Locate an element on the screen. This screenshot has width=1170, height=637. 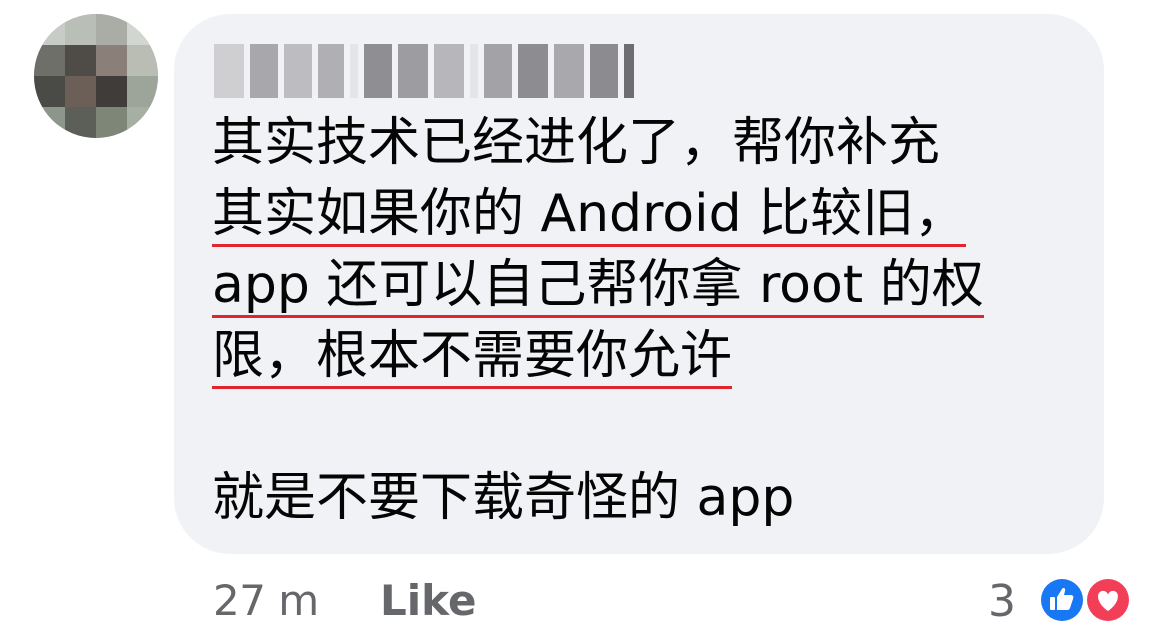
love-icon is located at coordinates (1108, 600).